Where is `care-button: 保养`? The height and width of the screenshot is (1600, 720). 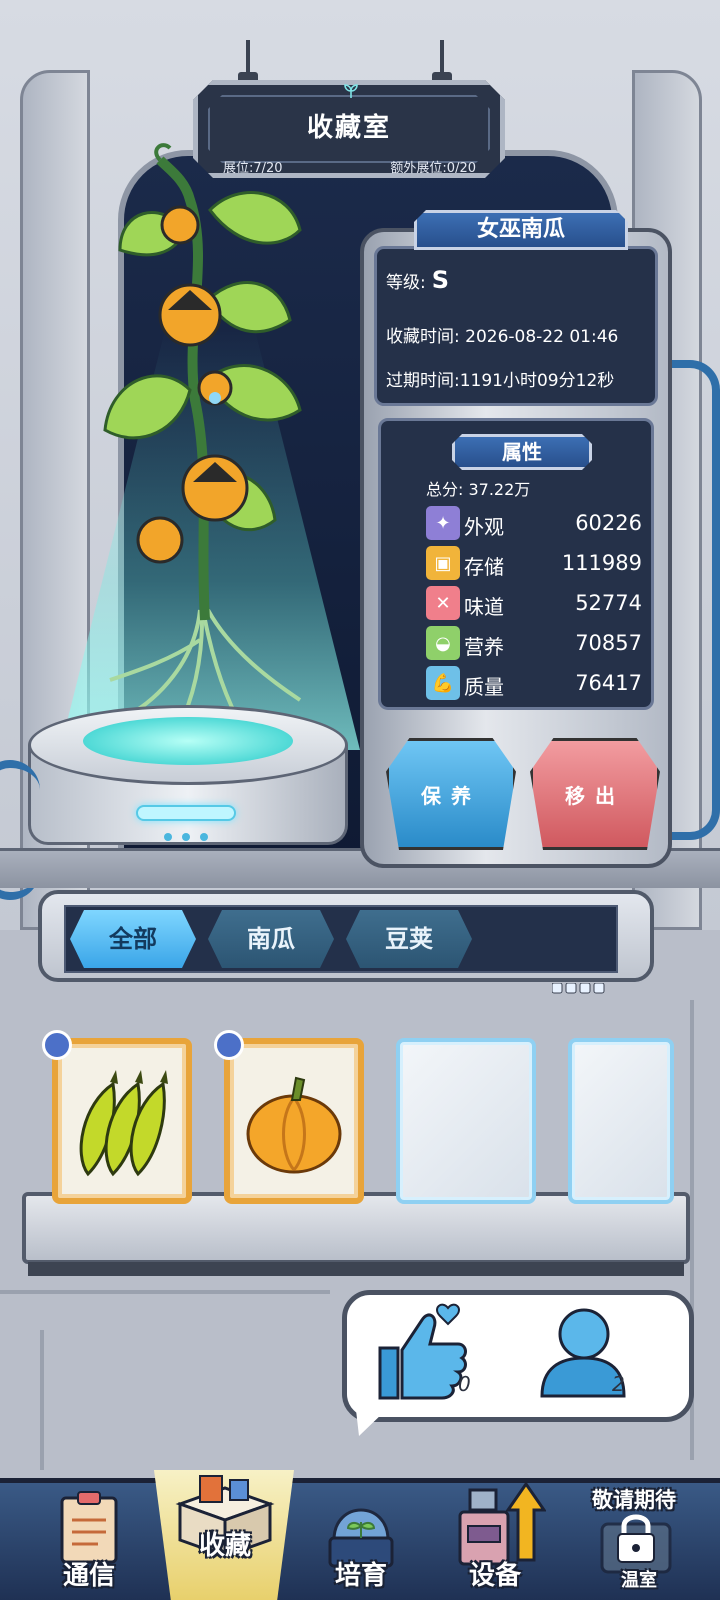
care-button: 保养 is located at coordinates (451, 794).